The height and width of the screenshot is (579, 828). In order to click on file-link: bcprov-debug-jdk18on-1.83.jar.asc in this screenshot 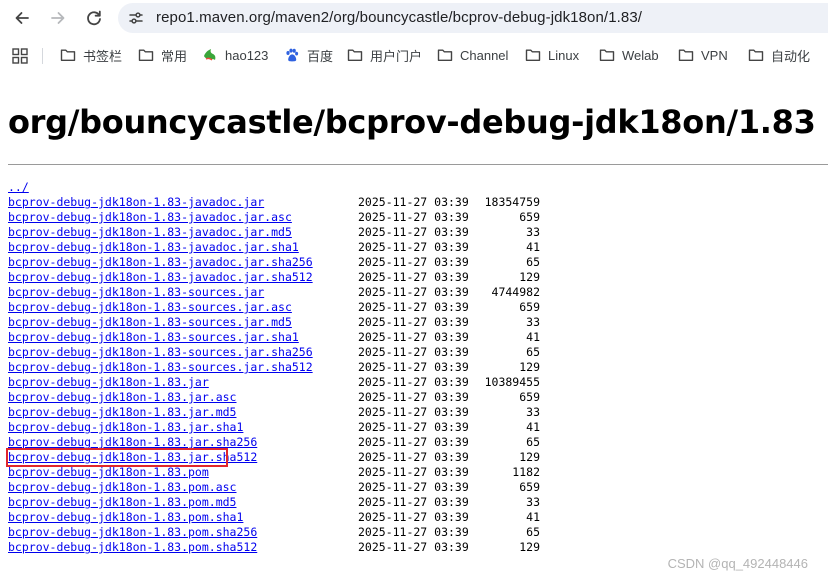, I will do `click(122, 397)`.